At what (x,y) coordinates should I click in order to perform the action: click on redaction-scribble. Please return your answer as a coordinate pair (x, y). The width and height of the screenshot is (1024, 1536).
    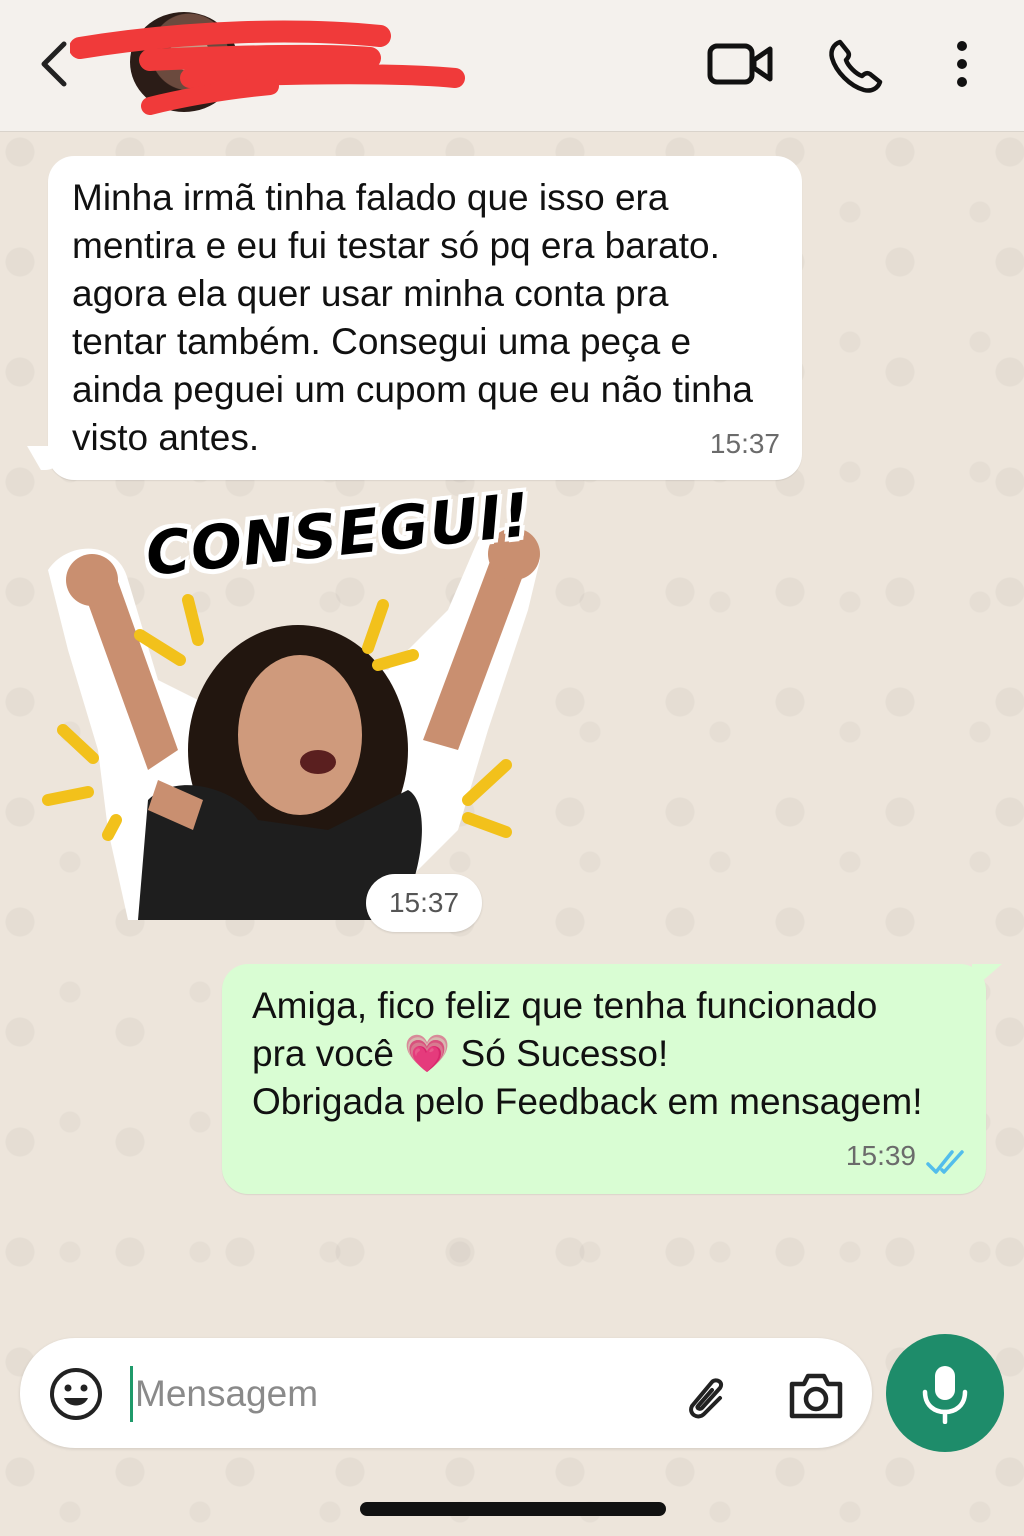
    Looking at the image, I should click on (267, 67).